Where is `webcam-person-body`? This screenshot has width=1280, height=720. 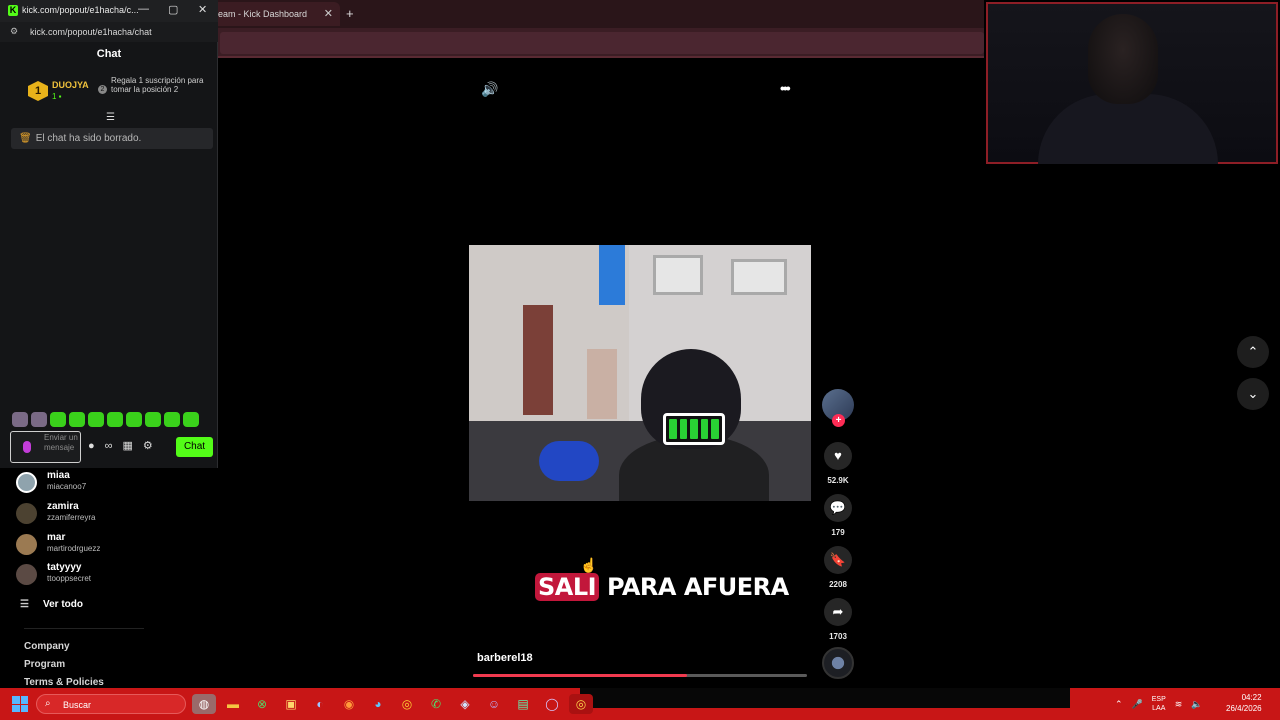
webcam-person-body is located at coordinates (1128, 129).